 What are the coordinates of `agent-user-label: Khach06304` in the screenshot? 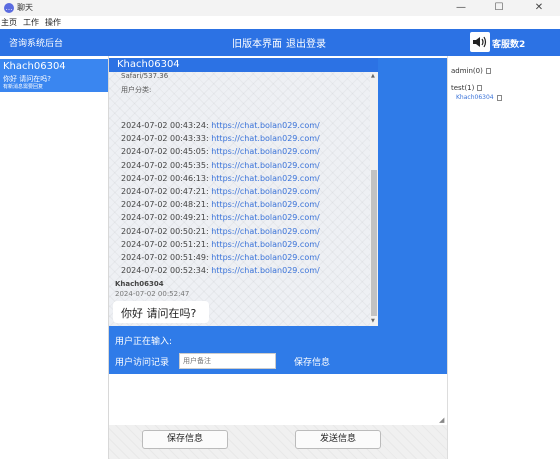 It's located at (475, 97).